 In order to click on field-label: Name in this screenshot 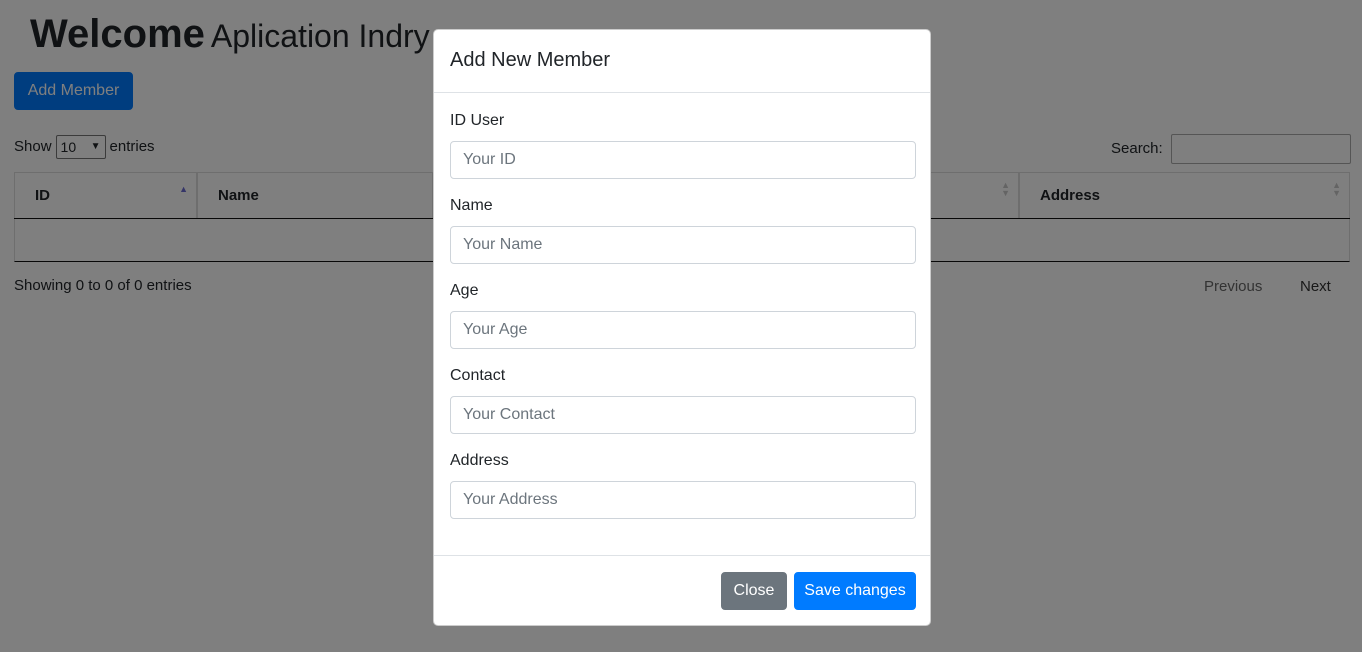, I will do `click(471, 205)`.